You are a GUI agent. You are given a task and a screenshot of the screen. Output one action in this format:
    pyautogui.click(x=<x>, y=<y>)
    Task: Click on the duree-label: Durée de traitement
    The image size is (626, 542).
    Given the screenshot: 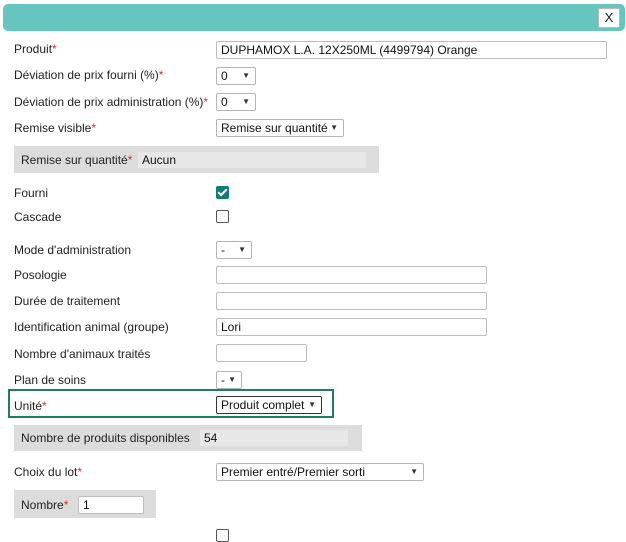 What is the action you would take?
    pyautogui.click(x=67, y=301)
    